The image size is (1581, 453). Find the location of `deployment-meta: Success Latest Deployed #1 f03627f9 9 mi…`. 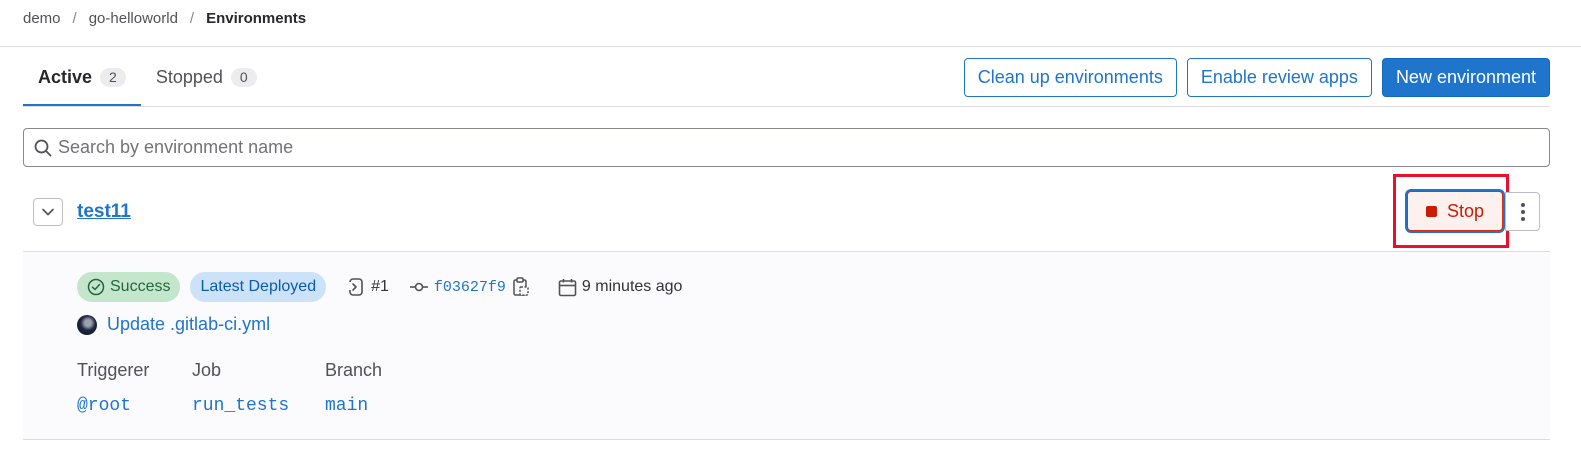

deployment-meta: Success Latest Deployed #1 f03627f9 9 mi… is located at coordinates (379, 287).